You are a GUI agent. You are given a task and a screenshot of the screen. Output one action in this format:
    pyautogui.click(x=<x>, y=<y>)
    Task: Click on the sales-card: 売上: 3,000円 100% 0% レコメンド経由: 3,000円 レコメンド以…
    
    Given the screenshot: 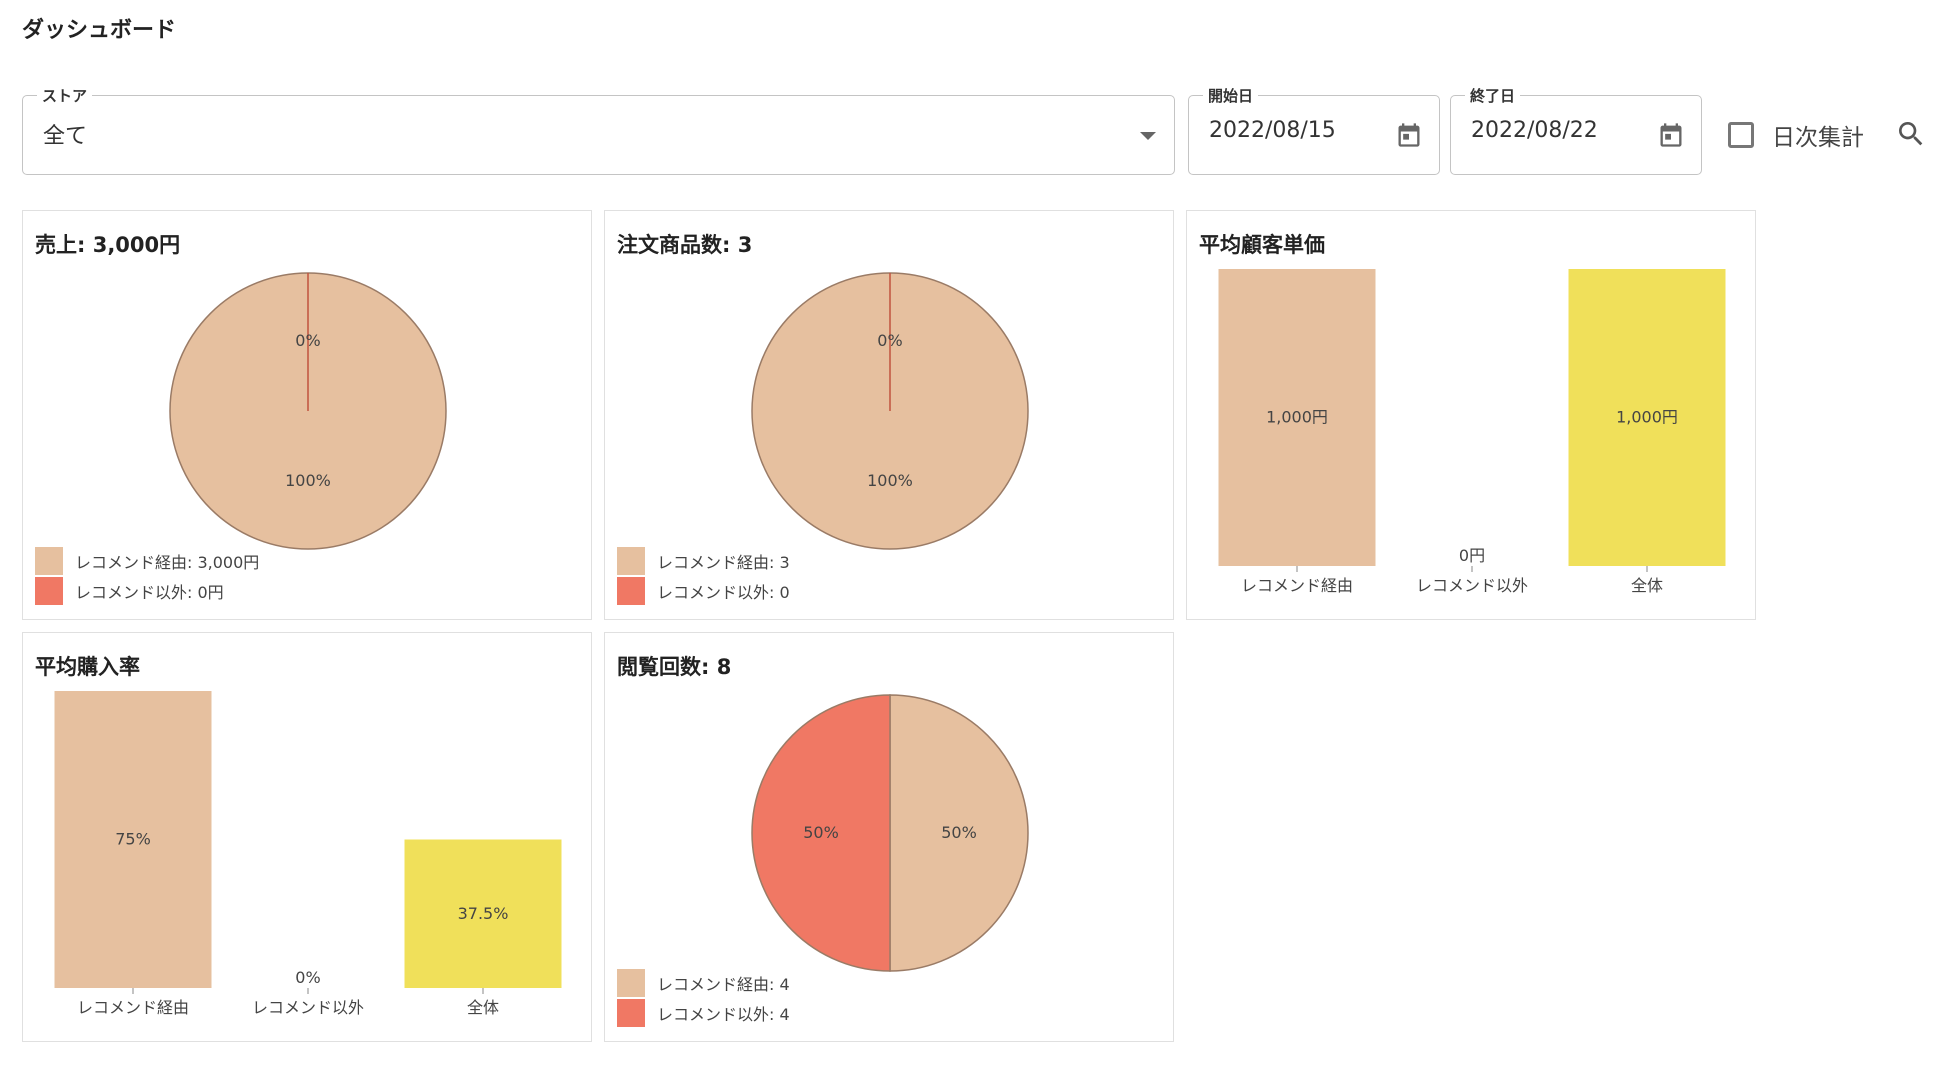 What is the action you would take?
    pyautogui.click(x=307, y=415)
    